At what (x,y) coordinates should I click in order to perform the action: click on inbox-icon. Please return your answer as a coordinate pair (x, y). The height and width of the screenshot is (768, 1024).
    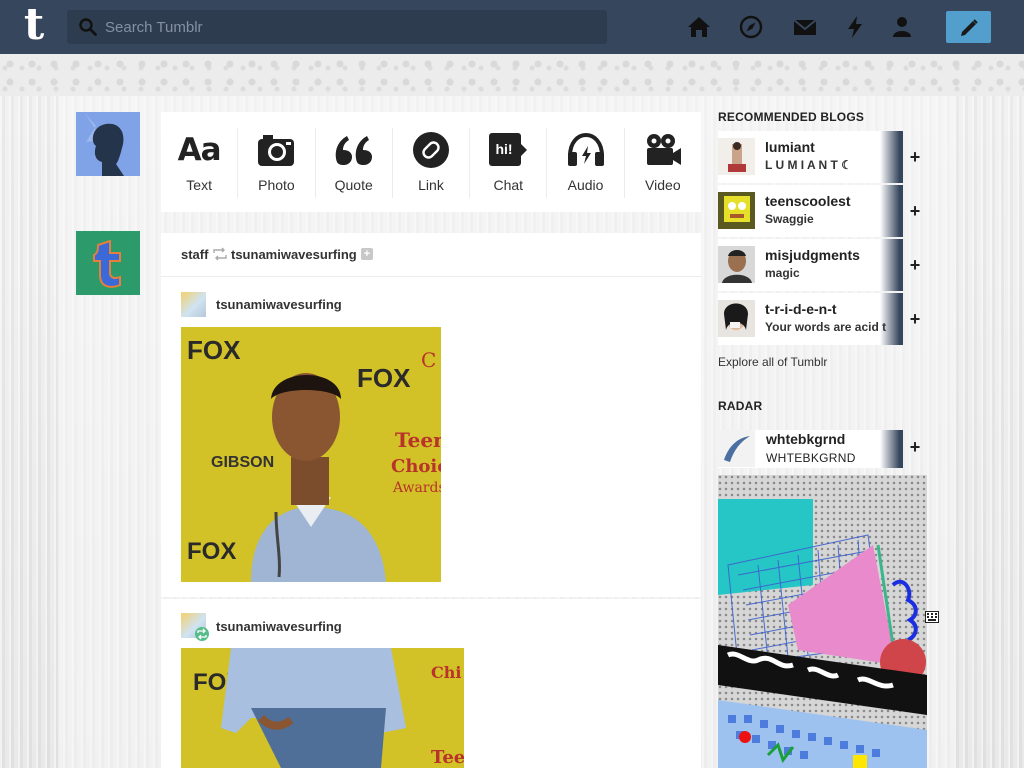
    Looking at the image, I should click on (805, 27).